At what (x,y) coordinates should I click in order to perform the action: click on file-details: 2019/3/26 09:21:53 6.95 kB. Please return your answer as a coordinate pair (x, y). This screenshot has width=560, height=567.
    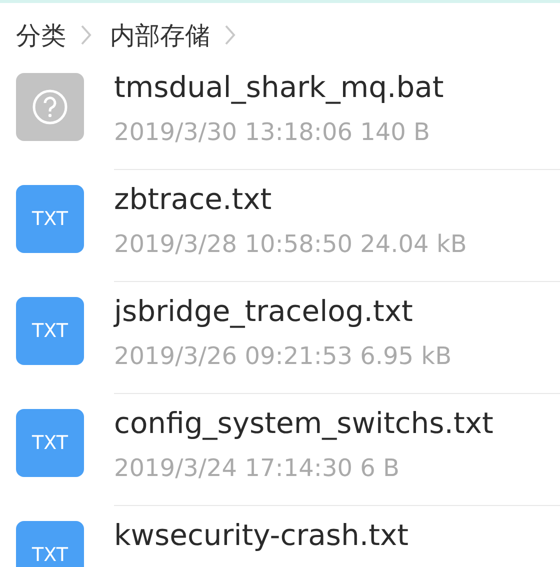
    Looking at the image, I should click on (283, 356).